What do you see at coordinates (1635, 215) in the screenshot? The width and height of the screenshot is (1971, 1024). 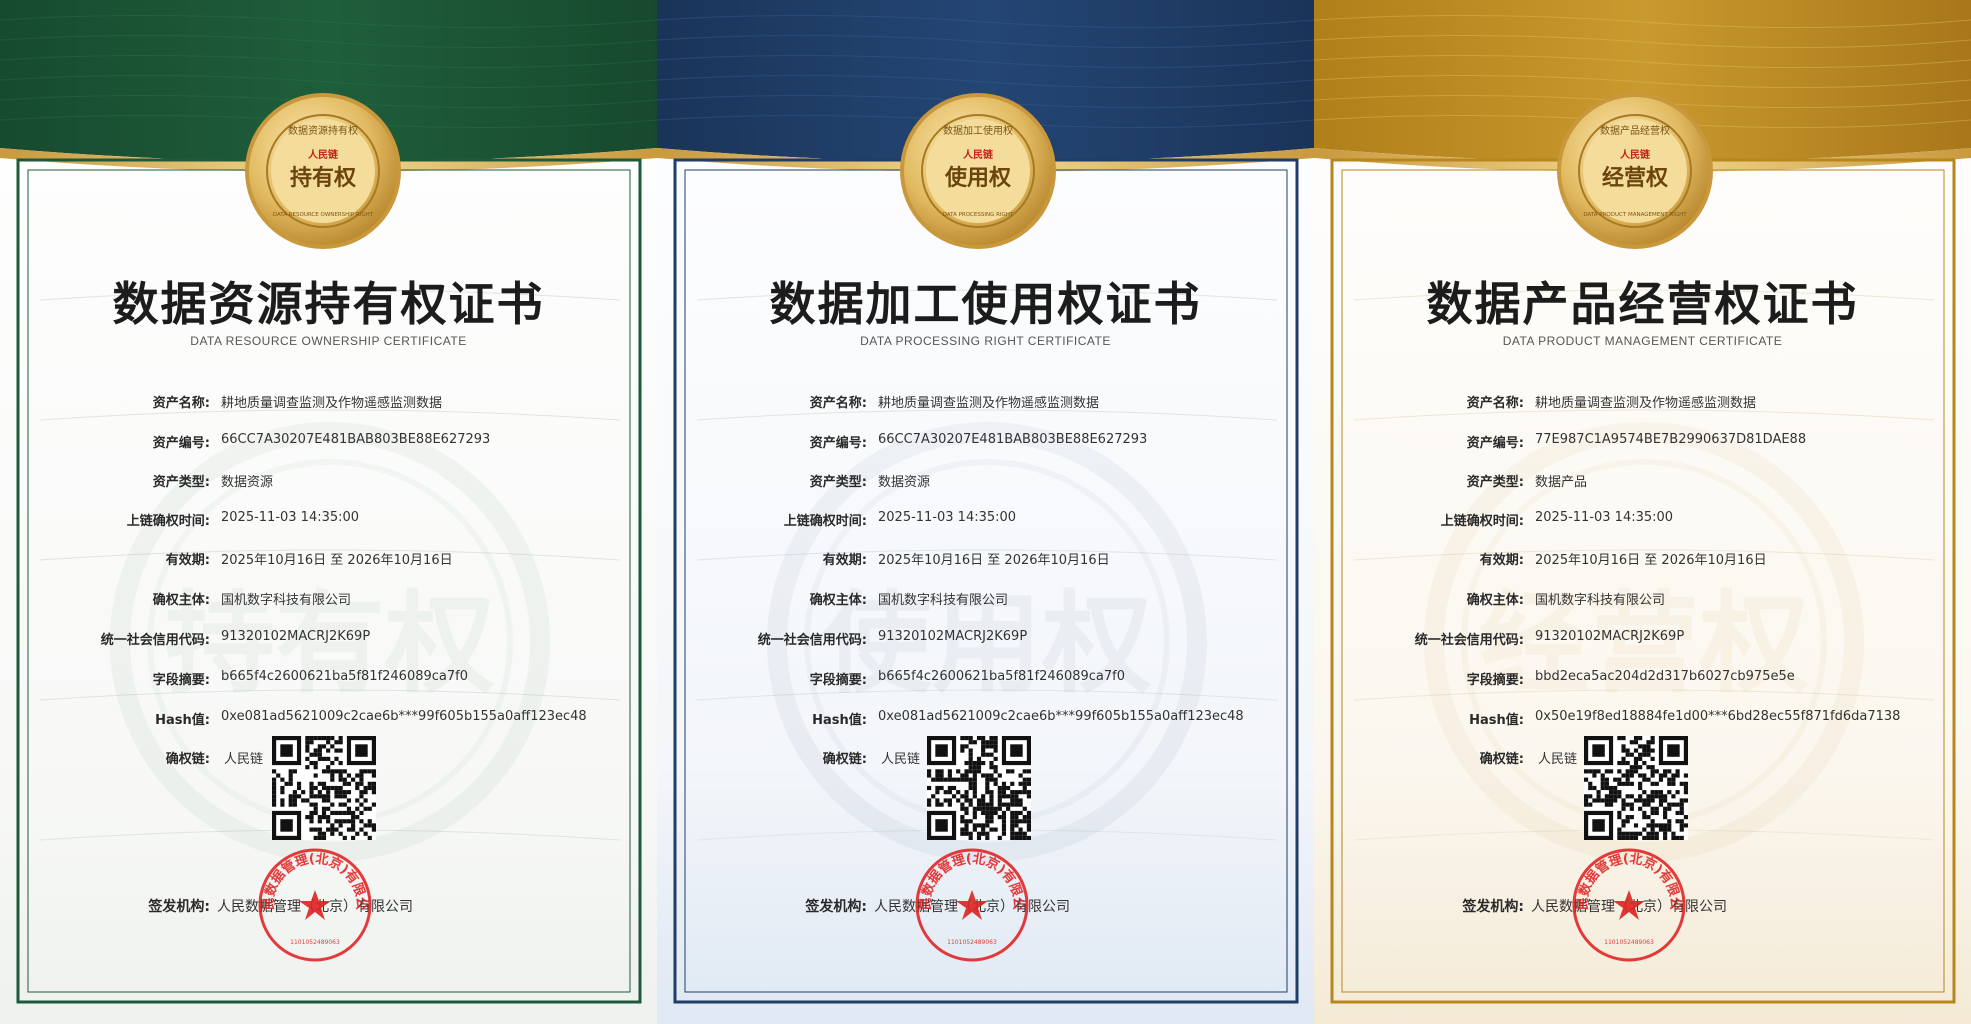 I see `medal-ring-text-en: DATA PRODUCT MANAGEMENT RIGHT` at bounding box center [1635, 215].